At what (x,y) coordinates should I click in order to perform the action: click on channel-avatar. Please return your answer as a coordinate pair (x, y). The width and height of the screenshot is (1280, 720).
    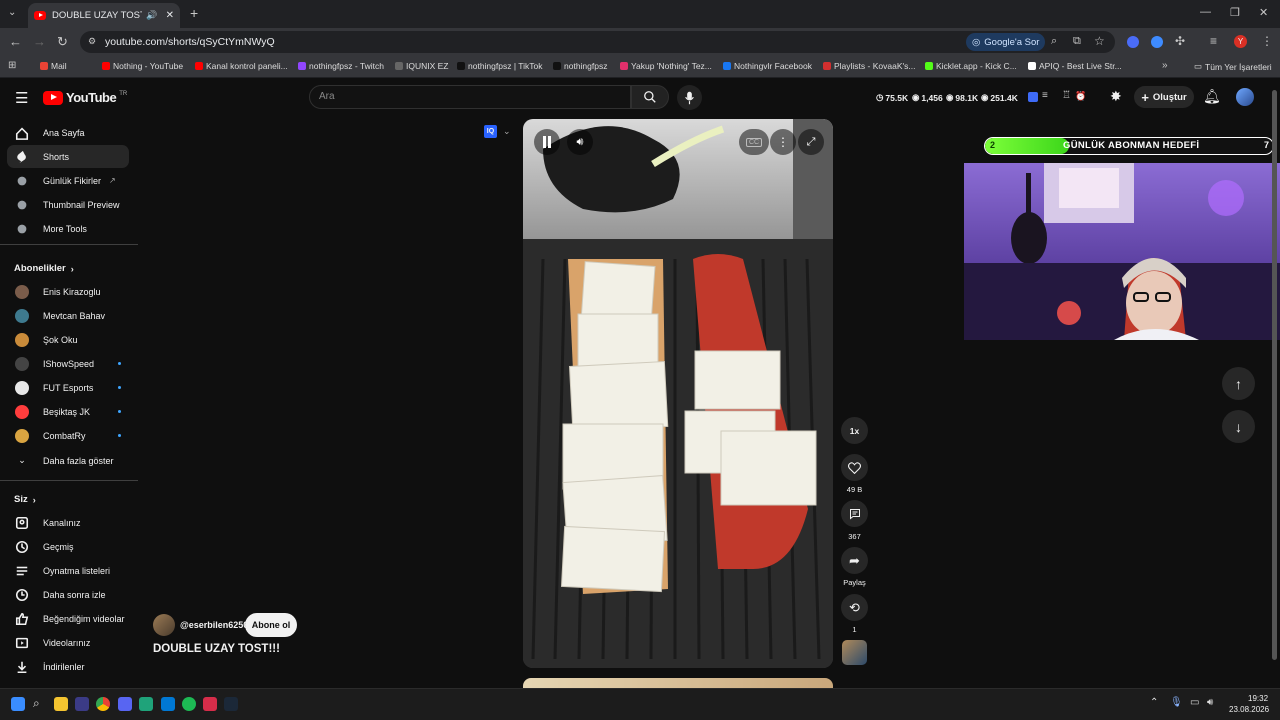
    Looking at the image, I should click on (164, 625).